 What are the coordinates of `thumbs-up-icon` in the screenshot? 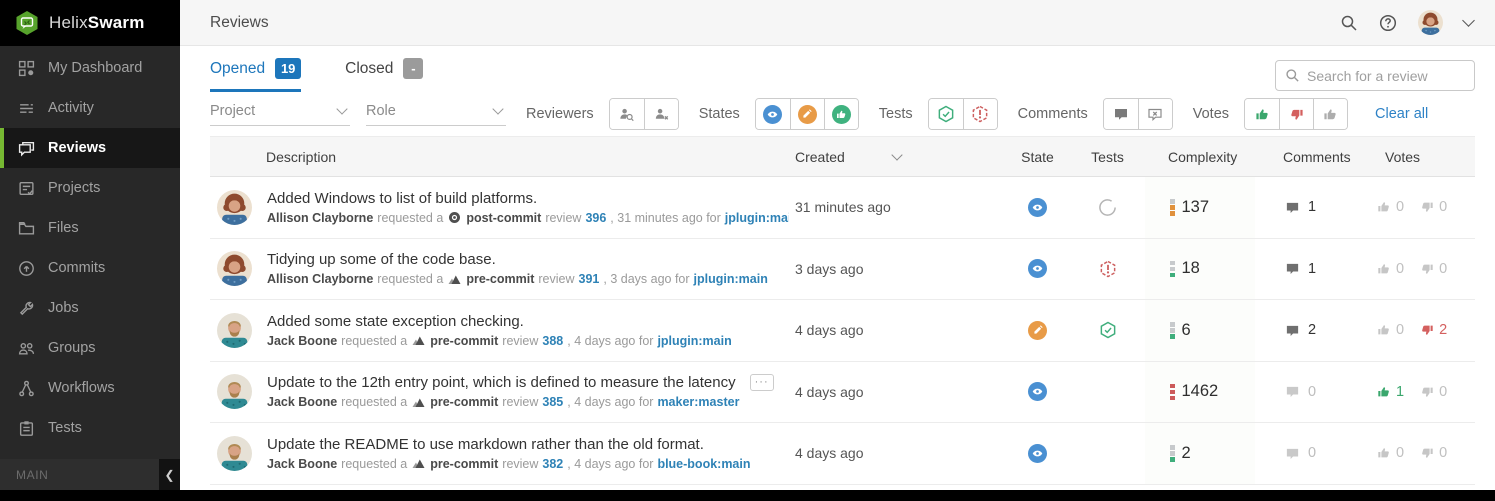 It's located at (1383, 330).